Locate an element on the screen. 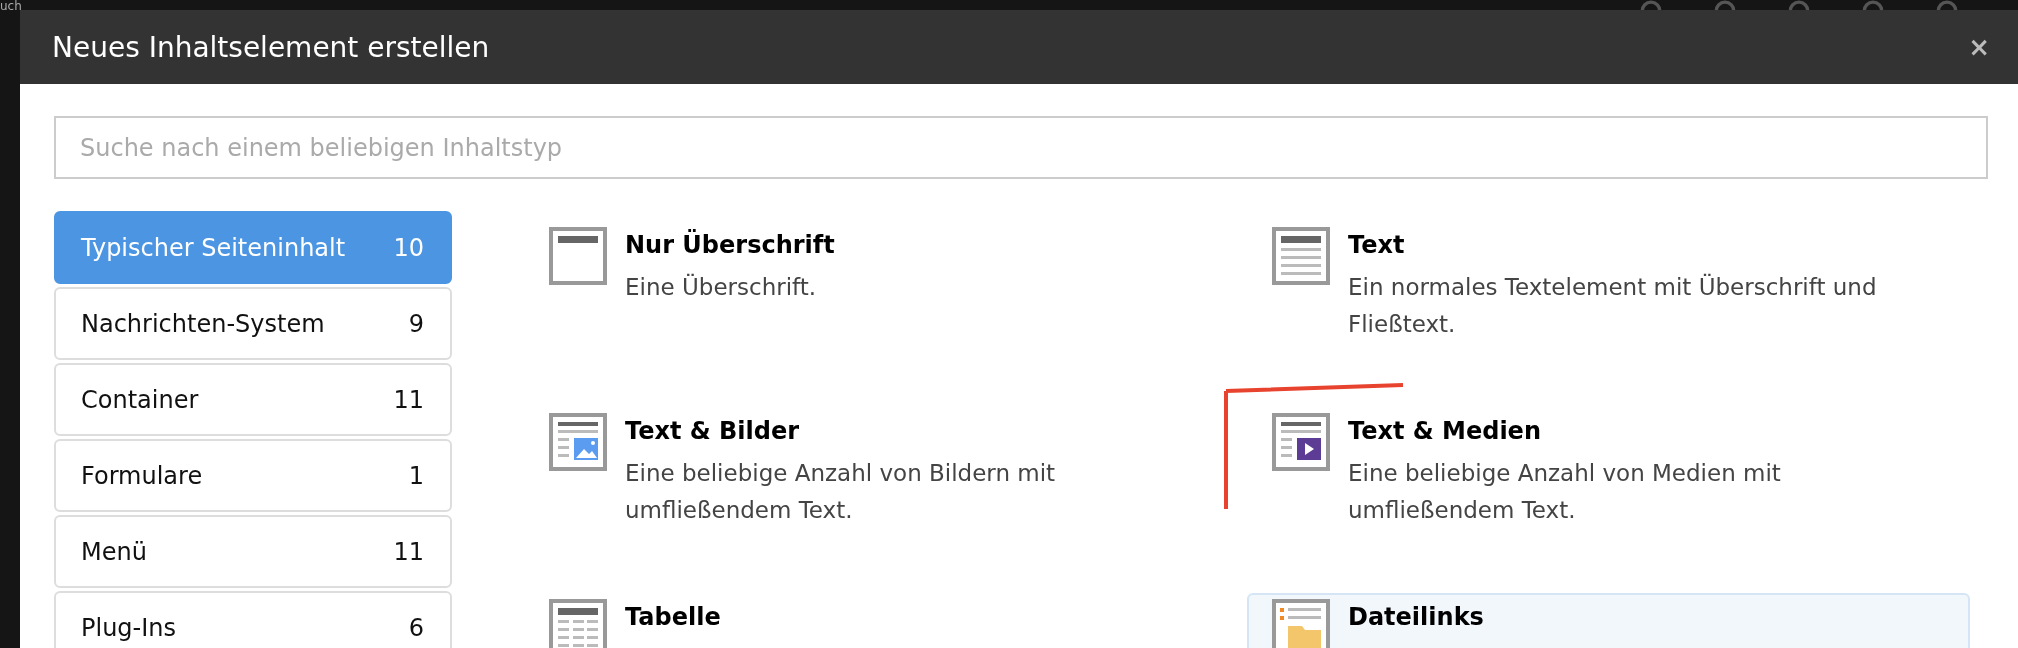 This screenshot has width=2018, height=648. element-description: Ein normales Textelement mit Überschrift und Fließtext. is located at coordinates (1613, 305).